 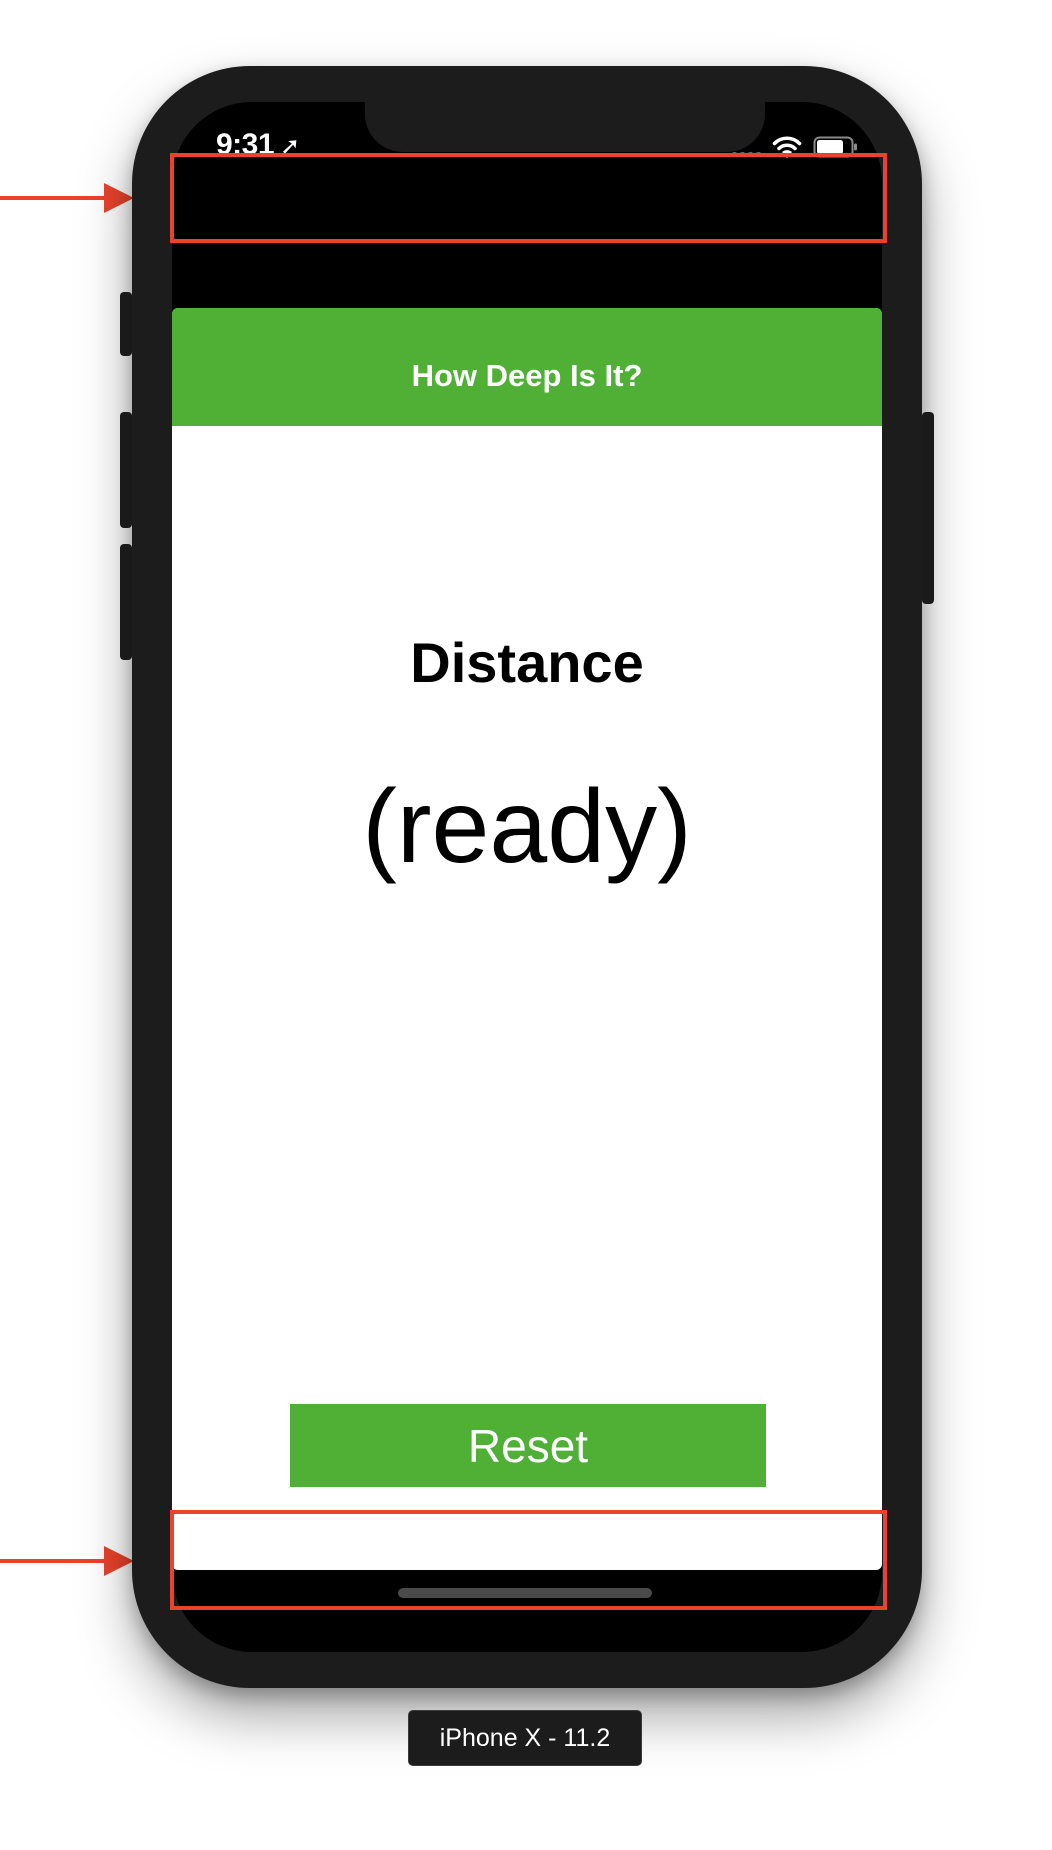 What do you see at coordinates (565, 127) in the screenshot?
I see `notch` at bounding box center [565, 127].